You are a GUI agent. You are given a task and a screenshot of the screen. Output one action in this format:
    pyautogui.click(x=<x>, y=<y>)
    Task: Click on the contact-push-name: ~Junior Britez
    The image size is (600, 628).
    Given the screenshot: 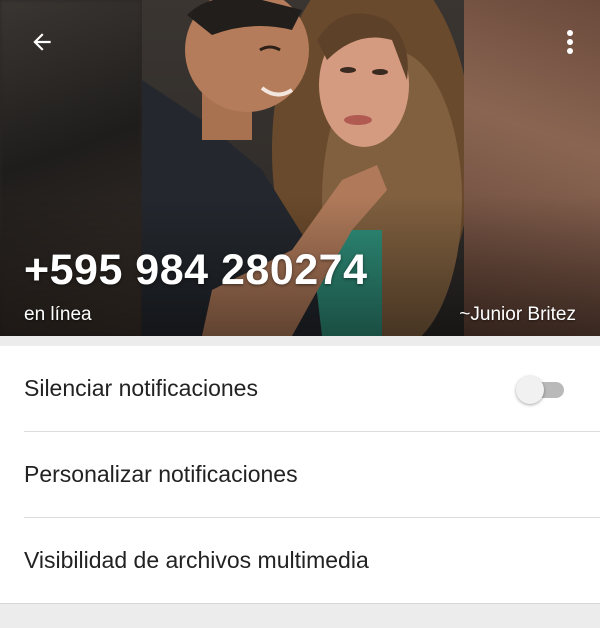 What is the action you would take?
    pyautogui.click(x=517, y=314)
    